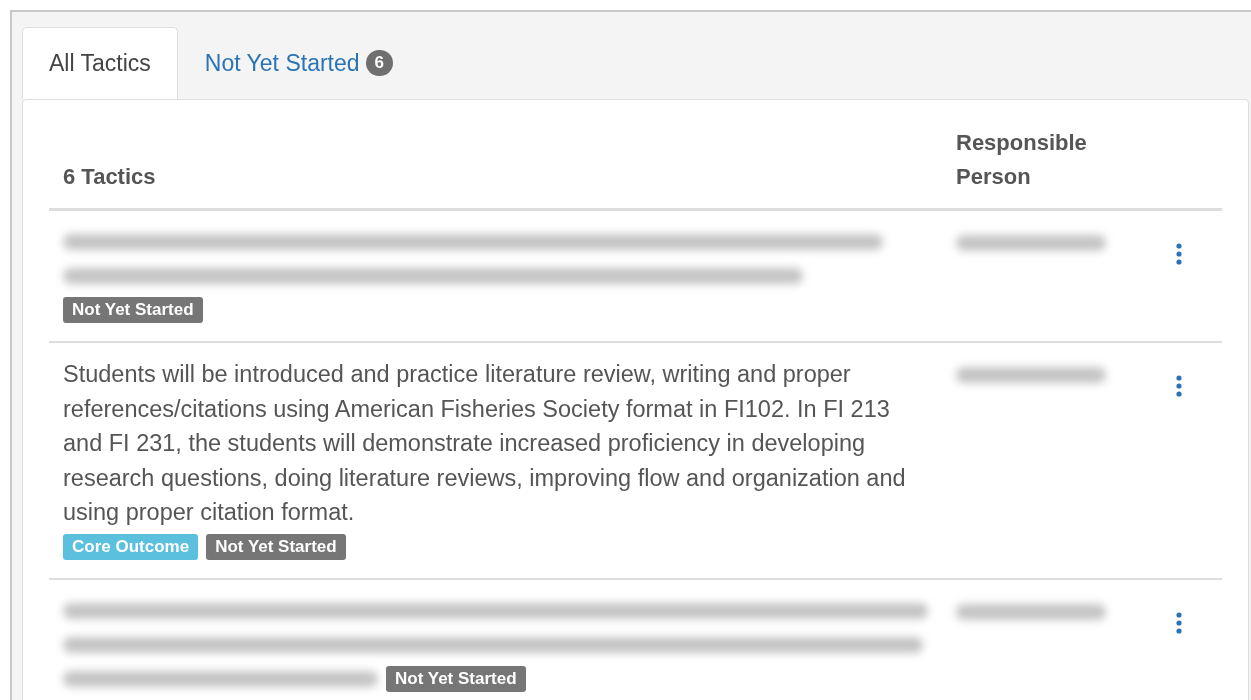 This screenshot has width=1251, height=700. I want to click on core-outcome-badge: Core Outcome, so click(131, 546).